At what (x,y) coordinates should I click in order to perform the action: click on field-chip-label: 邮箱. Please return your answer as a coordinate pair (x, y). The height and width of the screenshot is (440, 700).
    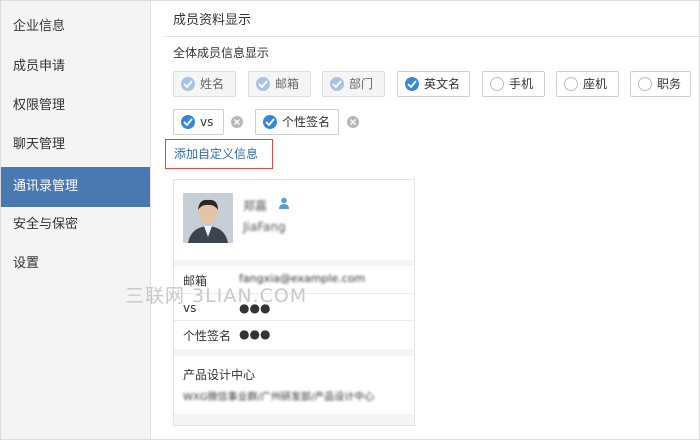
    Looking at the image, I should click on (287, 84).